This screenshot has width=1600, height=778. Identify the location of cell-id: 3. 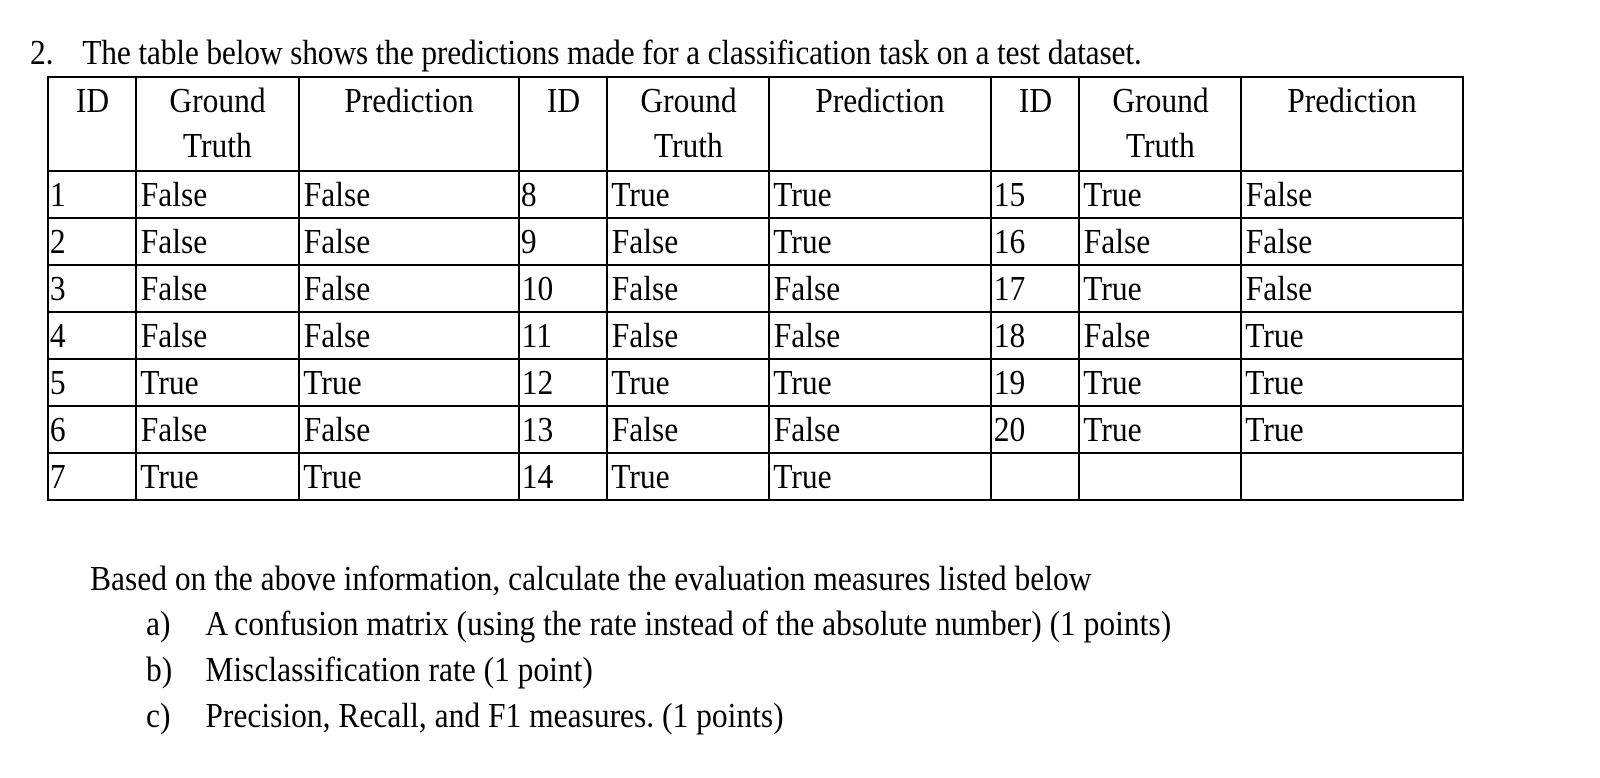
(92, 288).